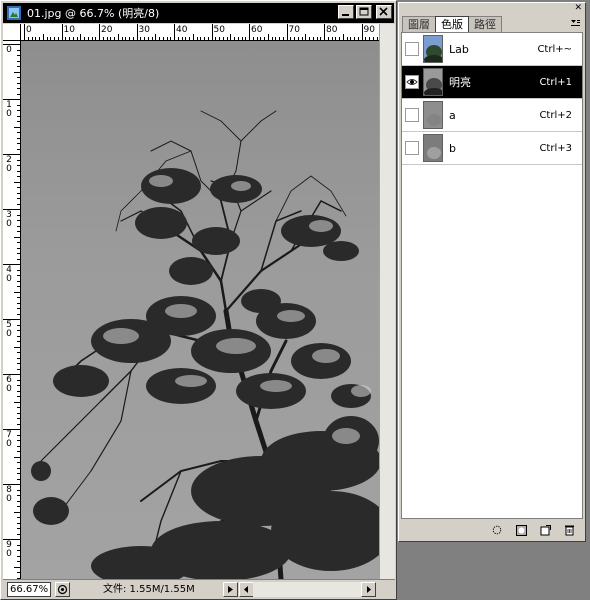 The width and height of the screenshot is (590, 600). What do you see at coordinates (492, 49) in the screenshot?
I see `channel-row-lab: Lab Ctrl+~` at bounding box center [492, 49].